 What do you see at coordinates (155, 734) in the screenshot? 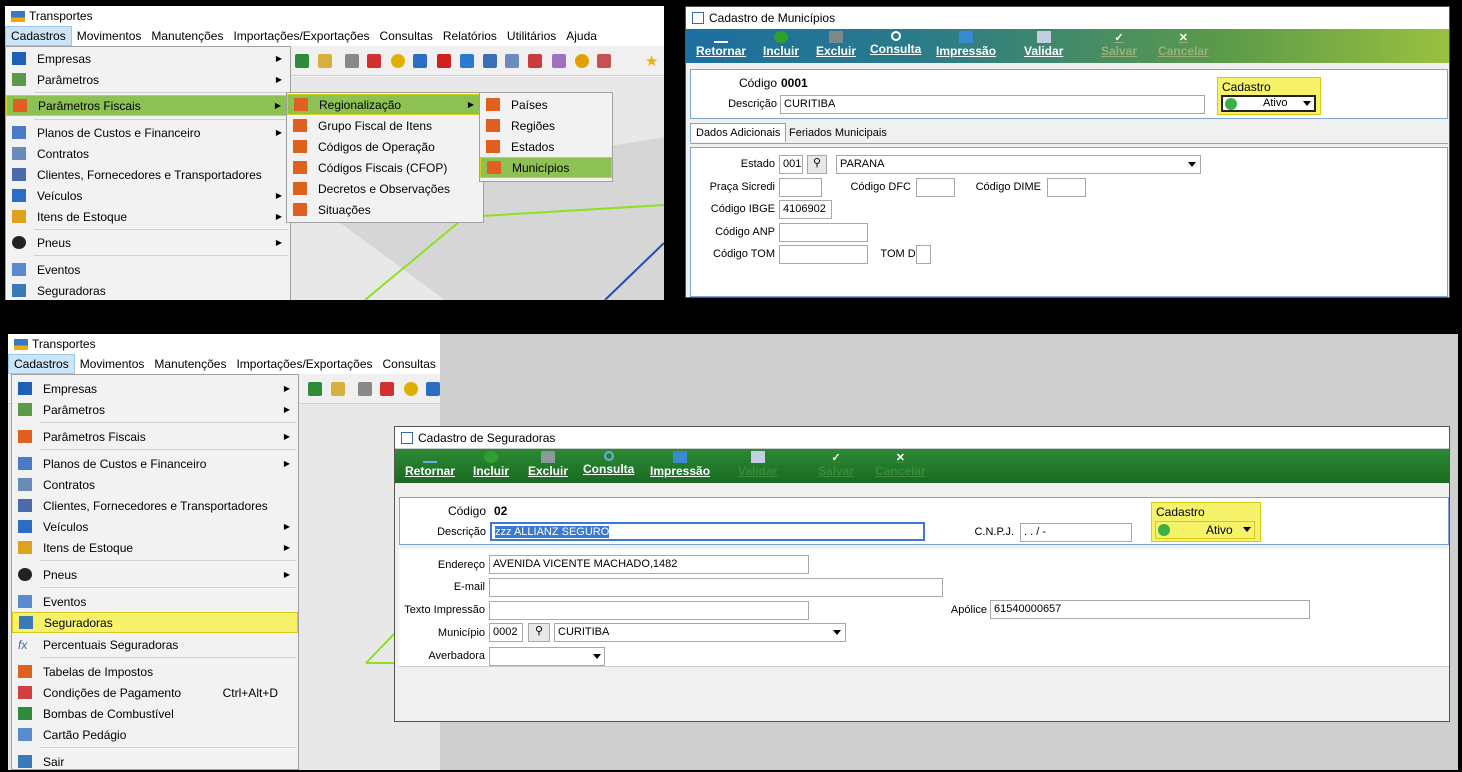
I see `menu-item-cartao-pedagio: Cartão Pedágio` at bounding box center [155, 734].